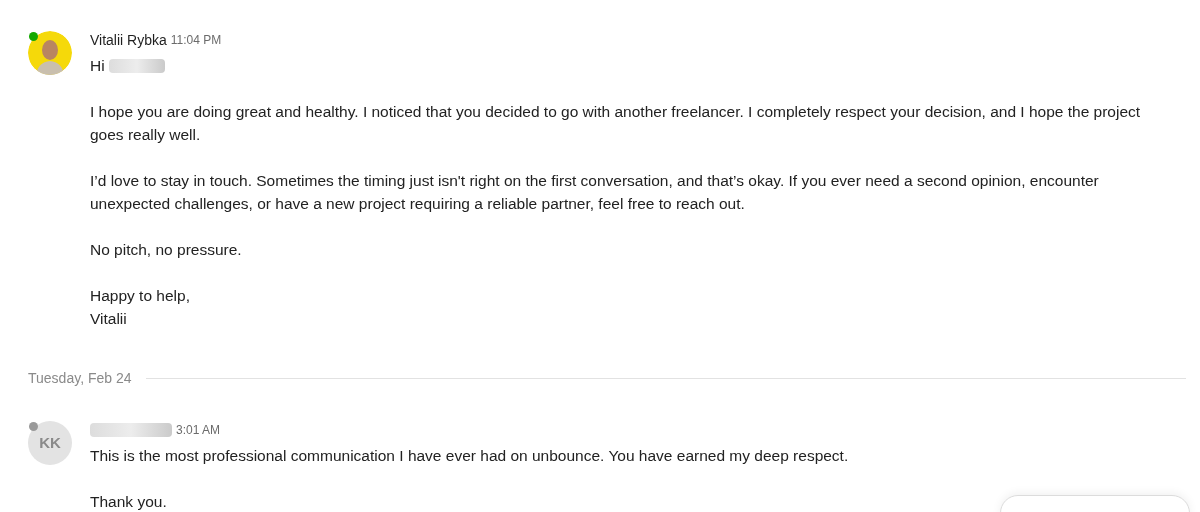 The height and width of the screenshot is (512, 1200). I want to click on message-text: Happy to help, Vitalii, so click(140, 307).